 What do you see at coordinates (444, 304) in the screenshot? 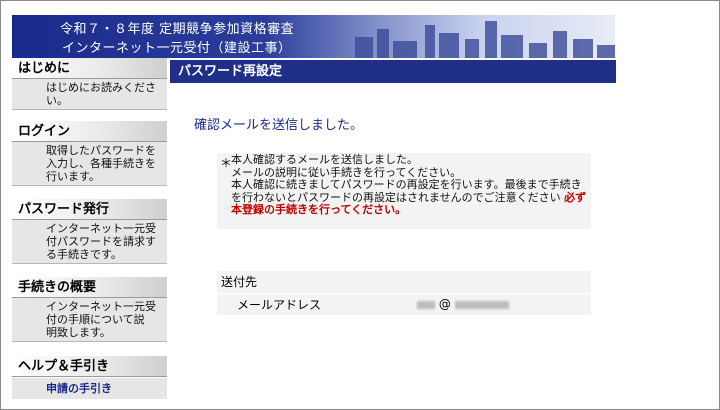
I see `email-at-sign: @` at bounding box center [444, 304].